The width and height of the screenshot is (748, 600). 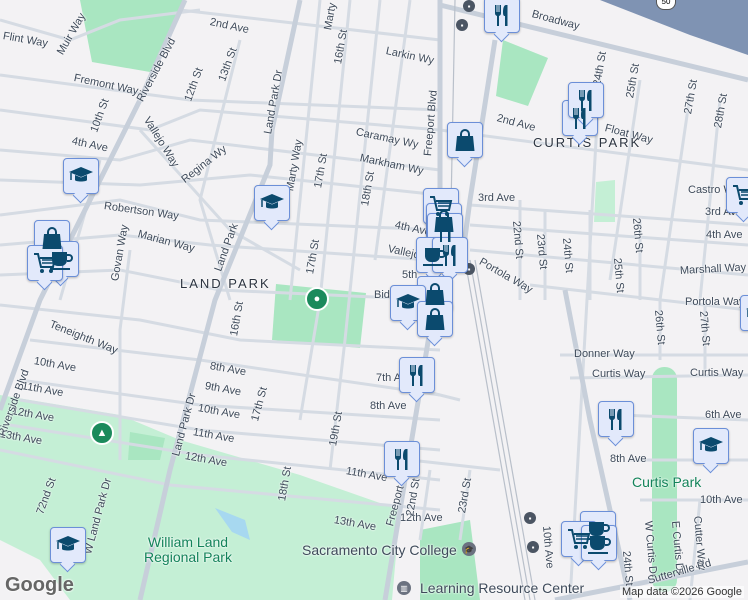 I want to click on street-label: Portola Way, so click(x=715, y=302).